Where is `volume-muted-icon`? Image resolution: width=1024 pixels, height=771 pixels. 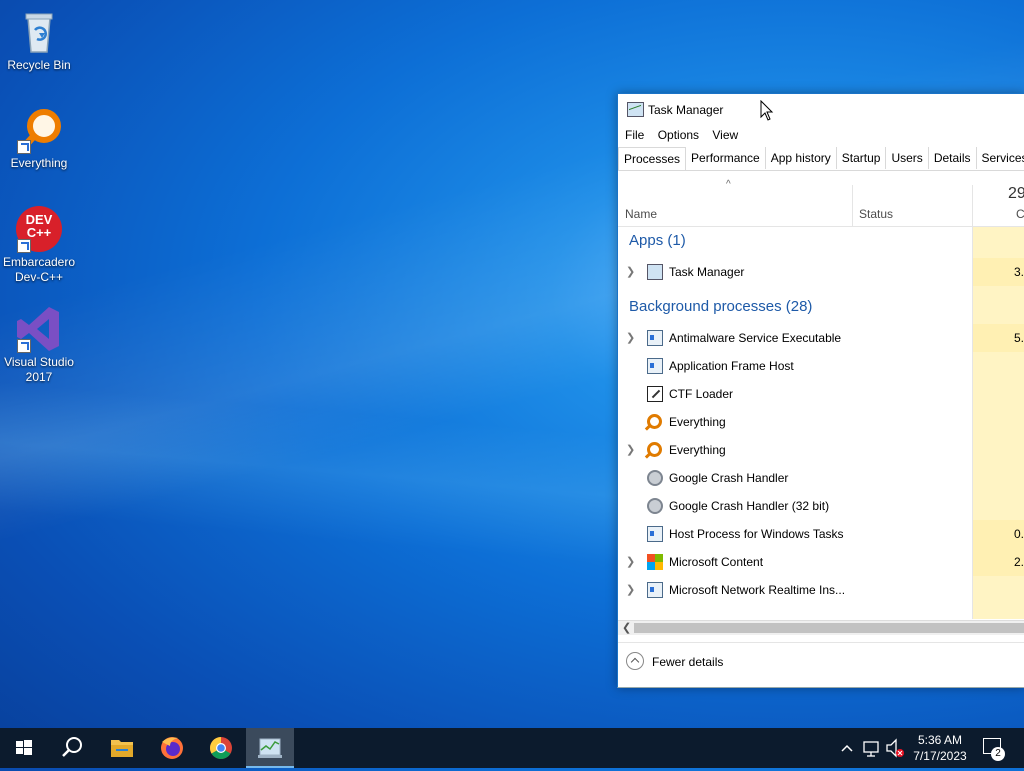 volume-muted-icon is located at coordinates (895, 748).